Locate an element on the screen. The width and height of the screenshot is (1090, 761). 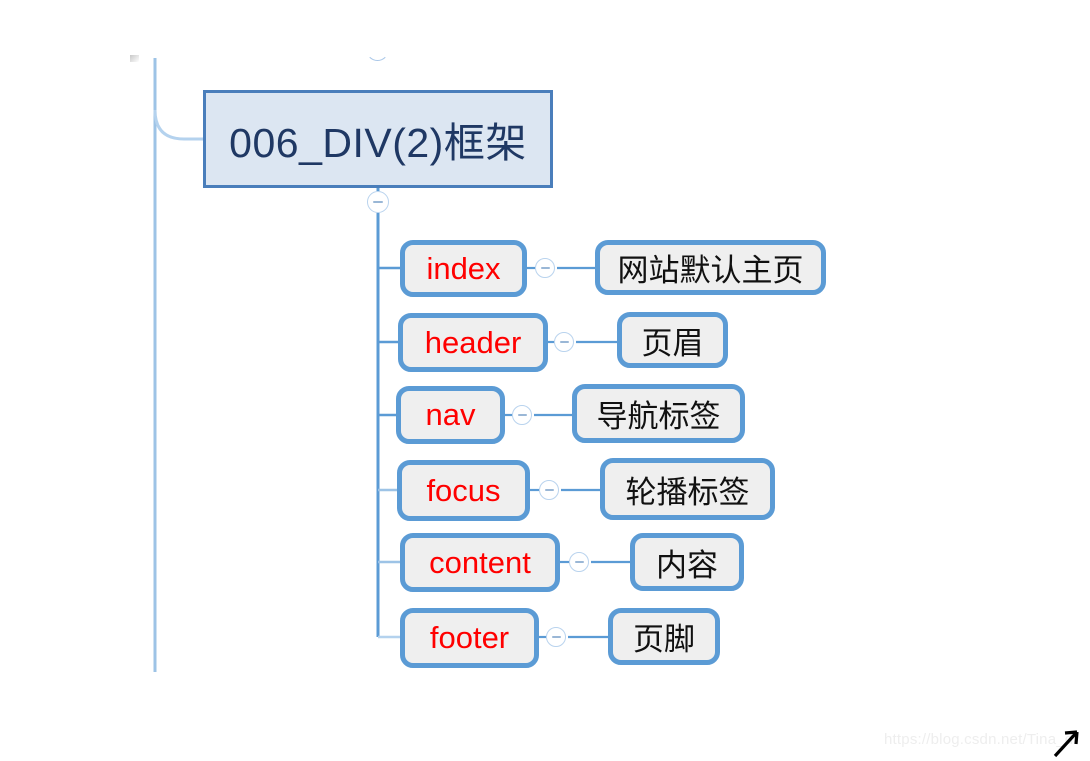
node-tag-content: content is located at coordinates (480, 562).